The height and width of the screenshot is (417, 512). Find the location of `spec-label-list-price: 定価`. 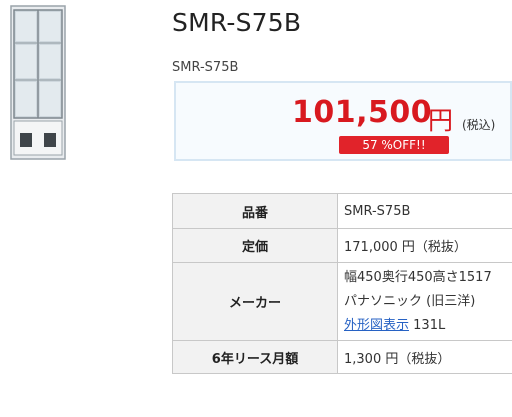

spec-label-list-price: 定価 is located at coordinates (255, 245).